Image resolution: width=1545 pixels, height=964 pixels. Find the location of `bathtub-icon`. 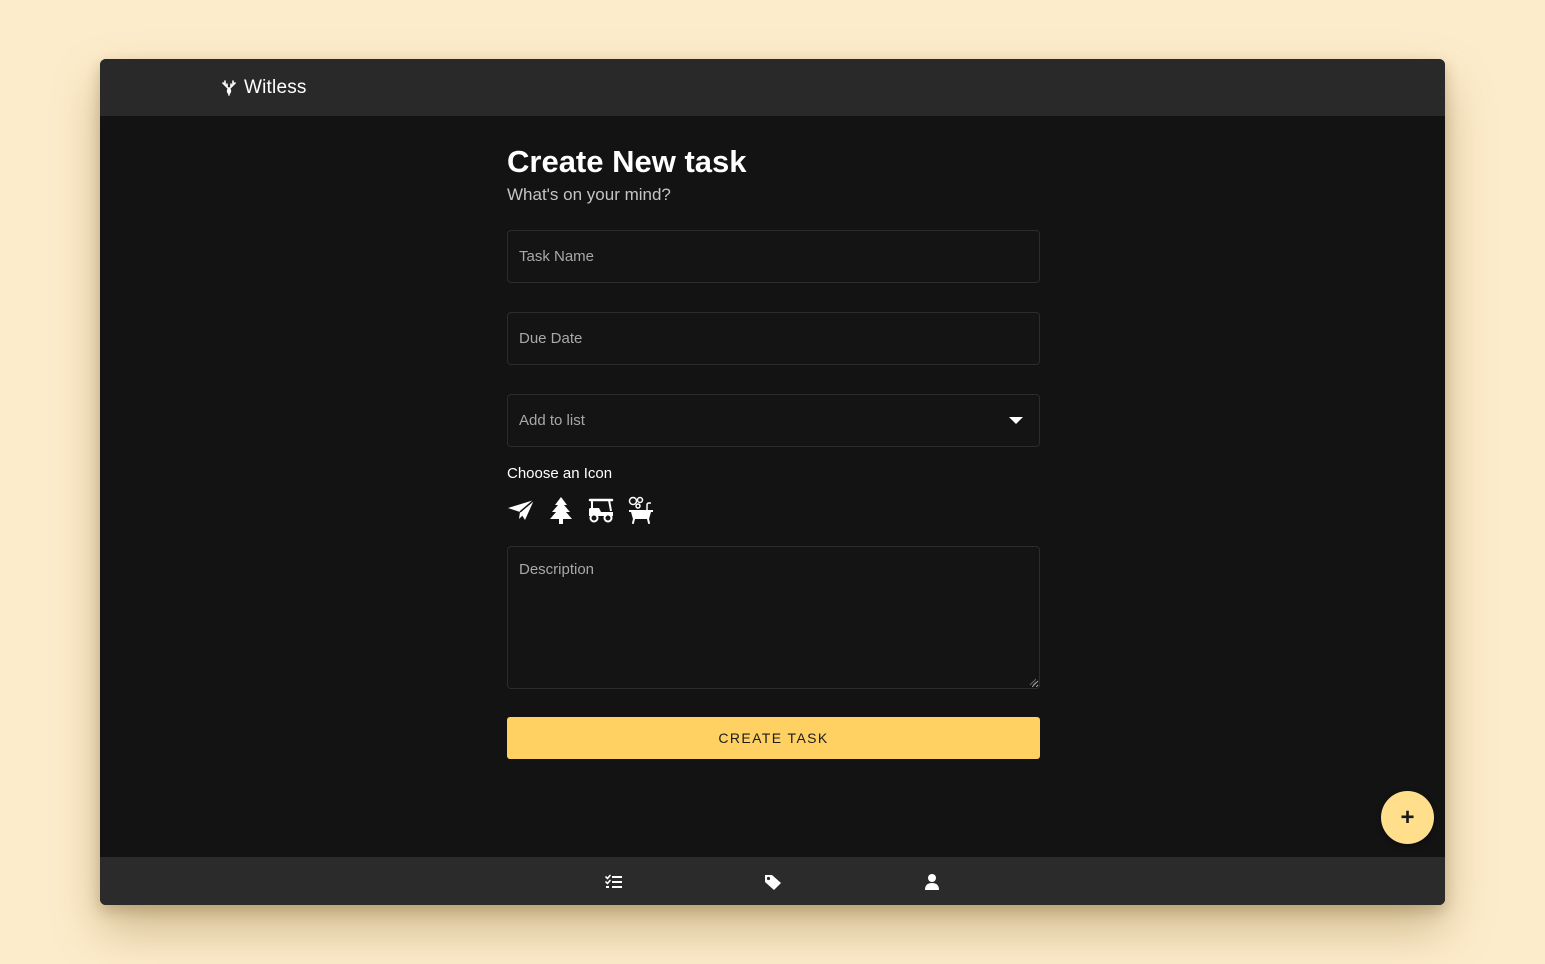

bathtub-icon is located at coordinates (641, 510).